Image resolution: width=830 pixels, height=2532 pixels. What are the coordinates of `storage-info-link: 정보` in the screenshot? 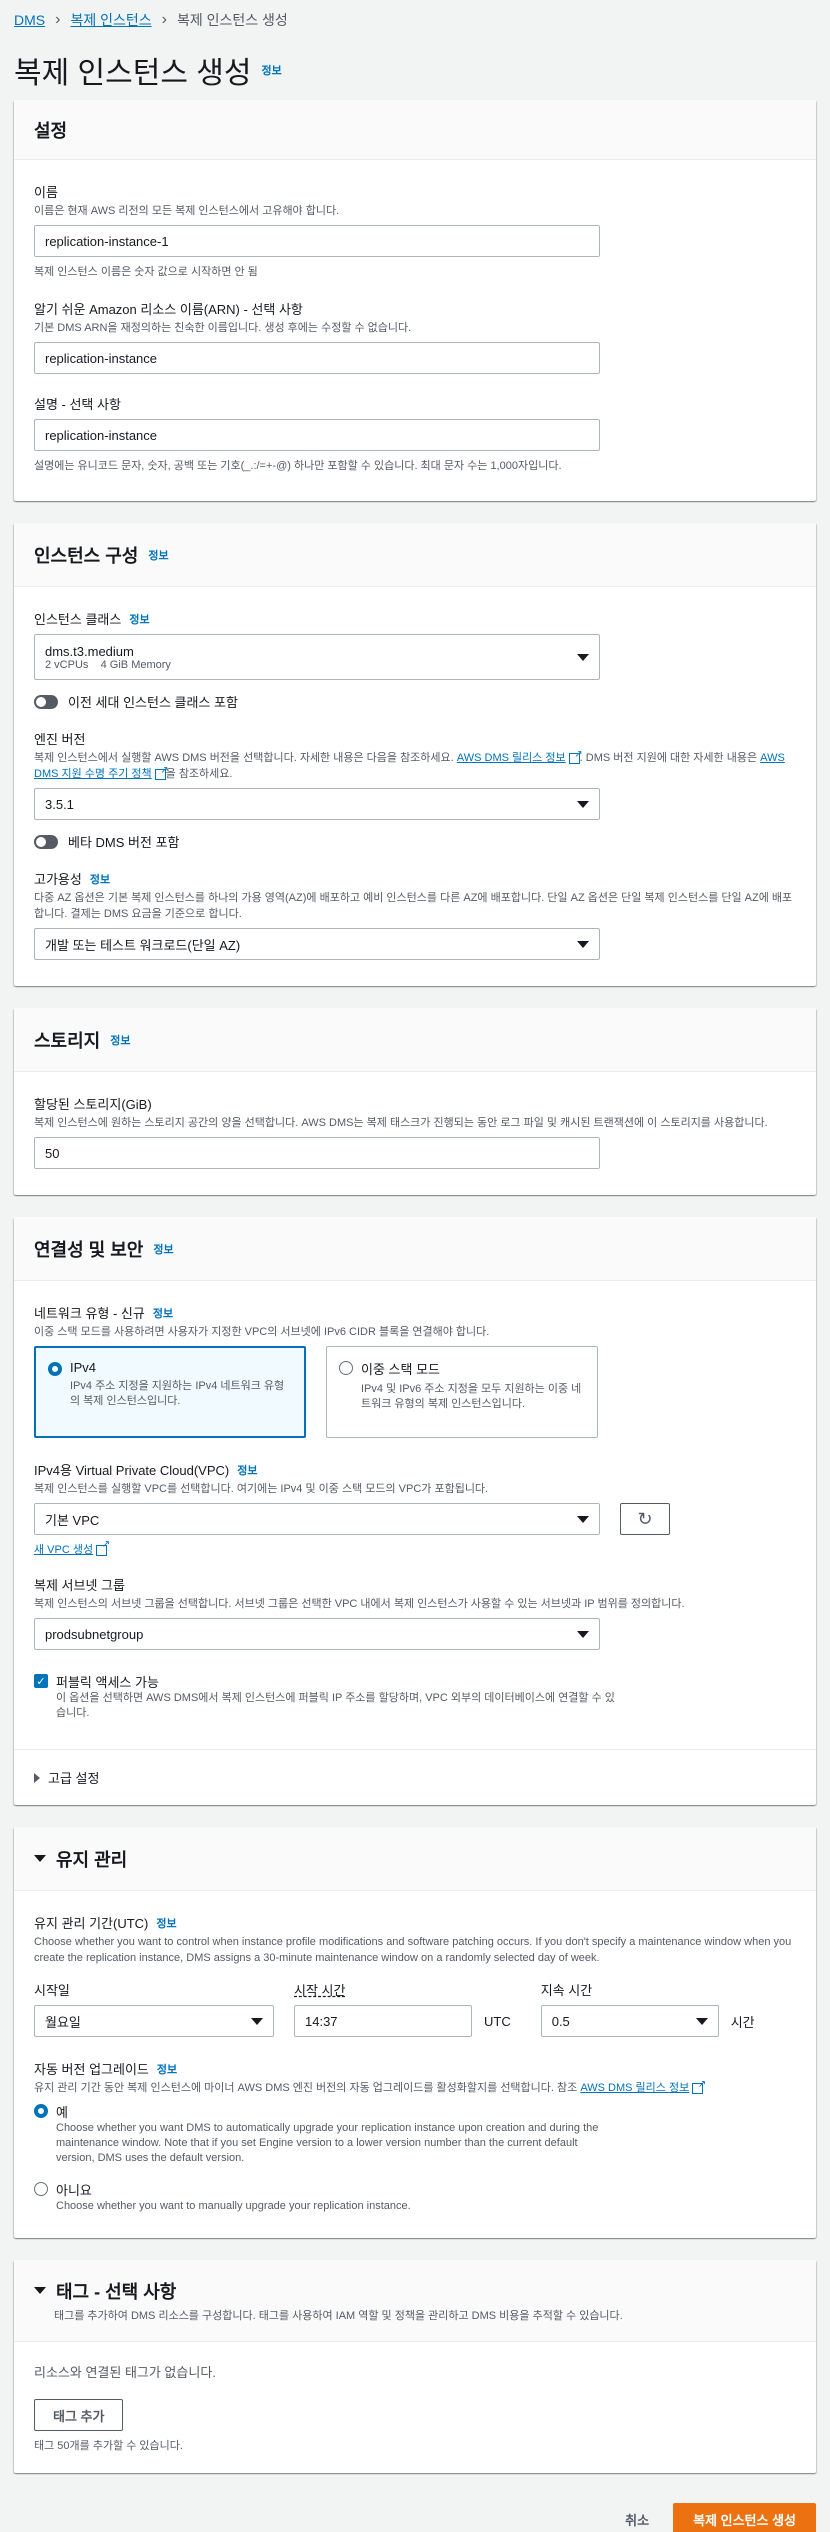 It's located at (120, 1040).